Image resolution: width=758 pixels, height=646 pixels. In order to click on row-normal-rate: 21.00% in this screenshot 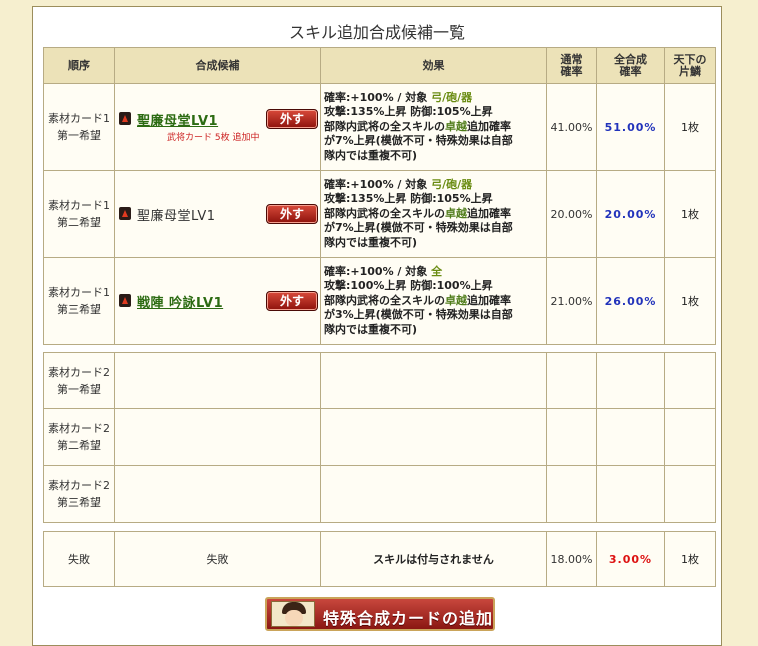, I will do `click(571, 301)`.